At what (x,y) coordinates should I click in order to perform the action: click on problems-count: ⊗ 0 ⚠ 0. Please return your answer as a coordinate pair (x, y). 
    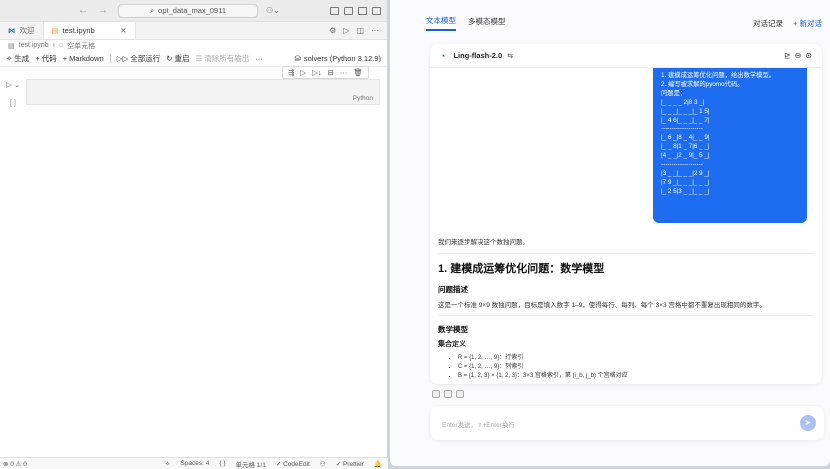
    Looking at the image, I should click on (13, 464).